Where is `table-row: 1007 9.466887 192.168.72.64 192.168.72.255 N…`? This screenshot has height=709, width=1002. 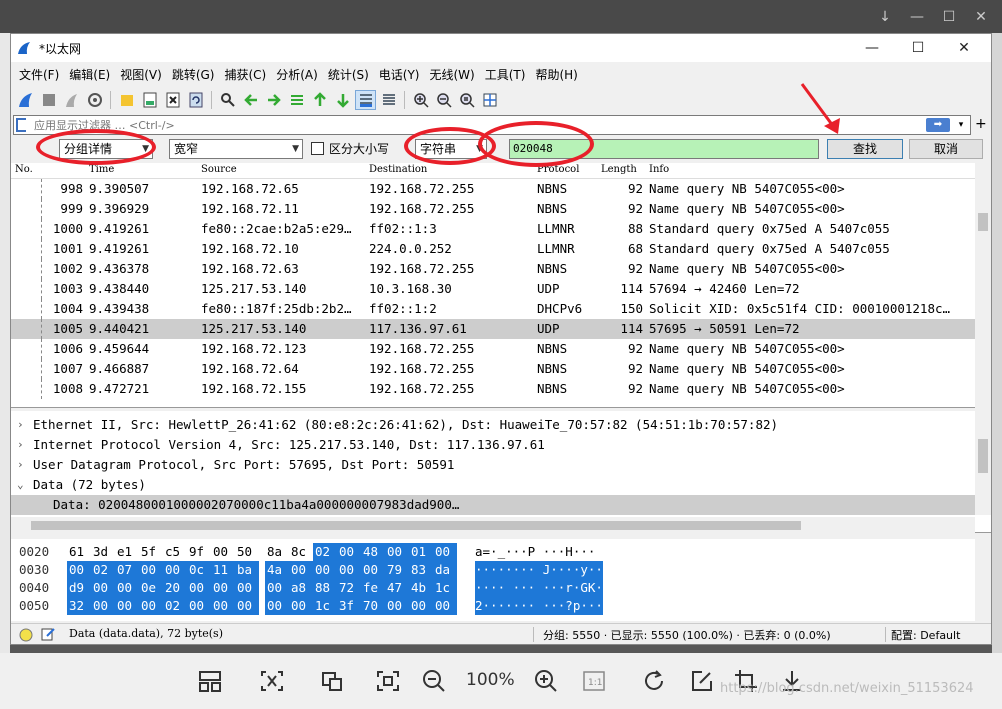 table-row: 1007 9.466887 192.168.72.64 192.168.72.255 N… is located at coordinates (493, 369).